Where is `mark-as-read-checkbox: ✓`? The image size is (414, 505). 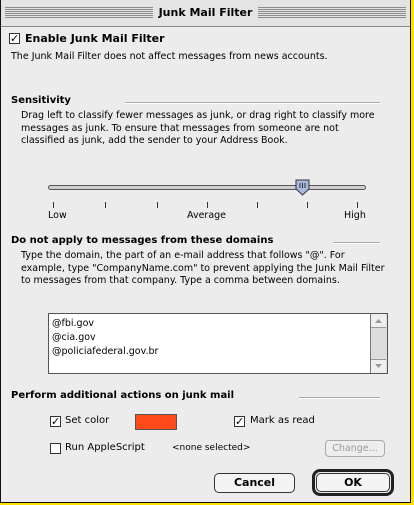 mark-as-read-checkbox: ✓ is located at coordinates (239, 421).